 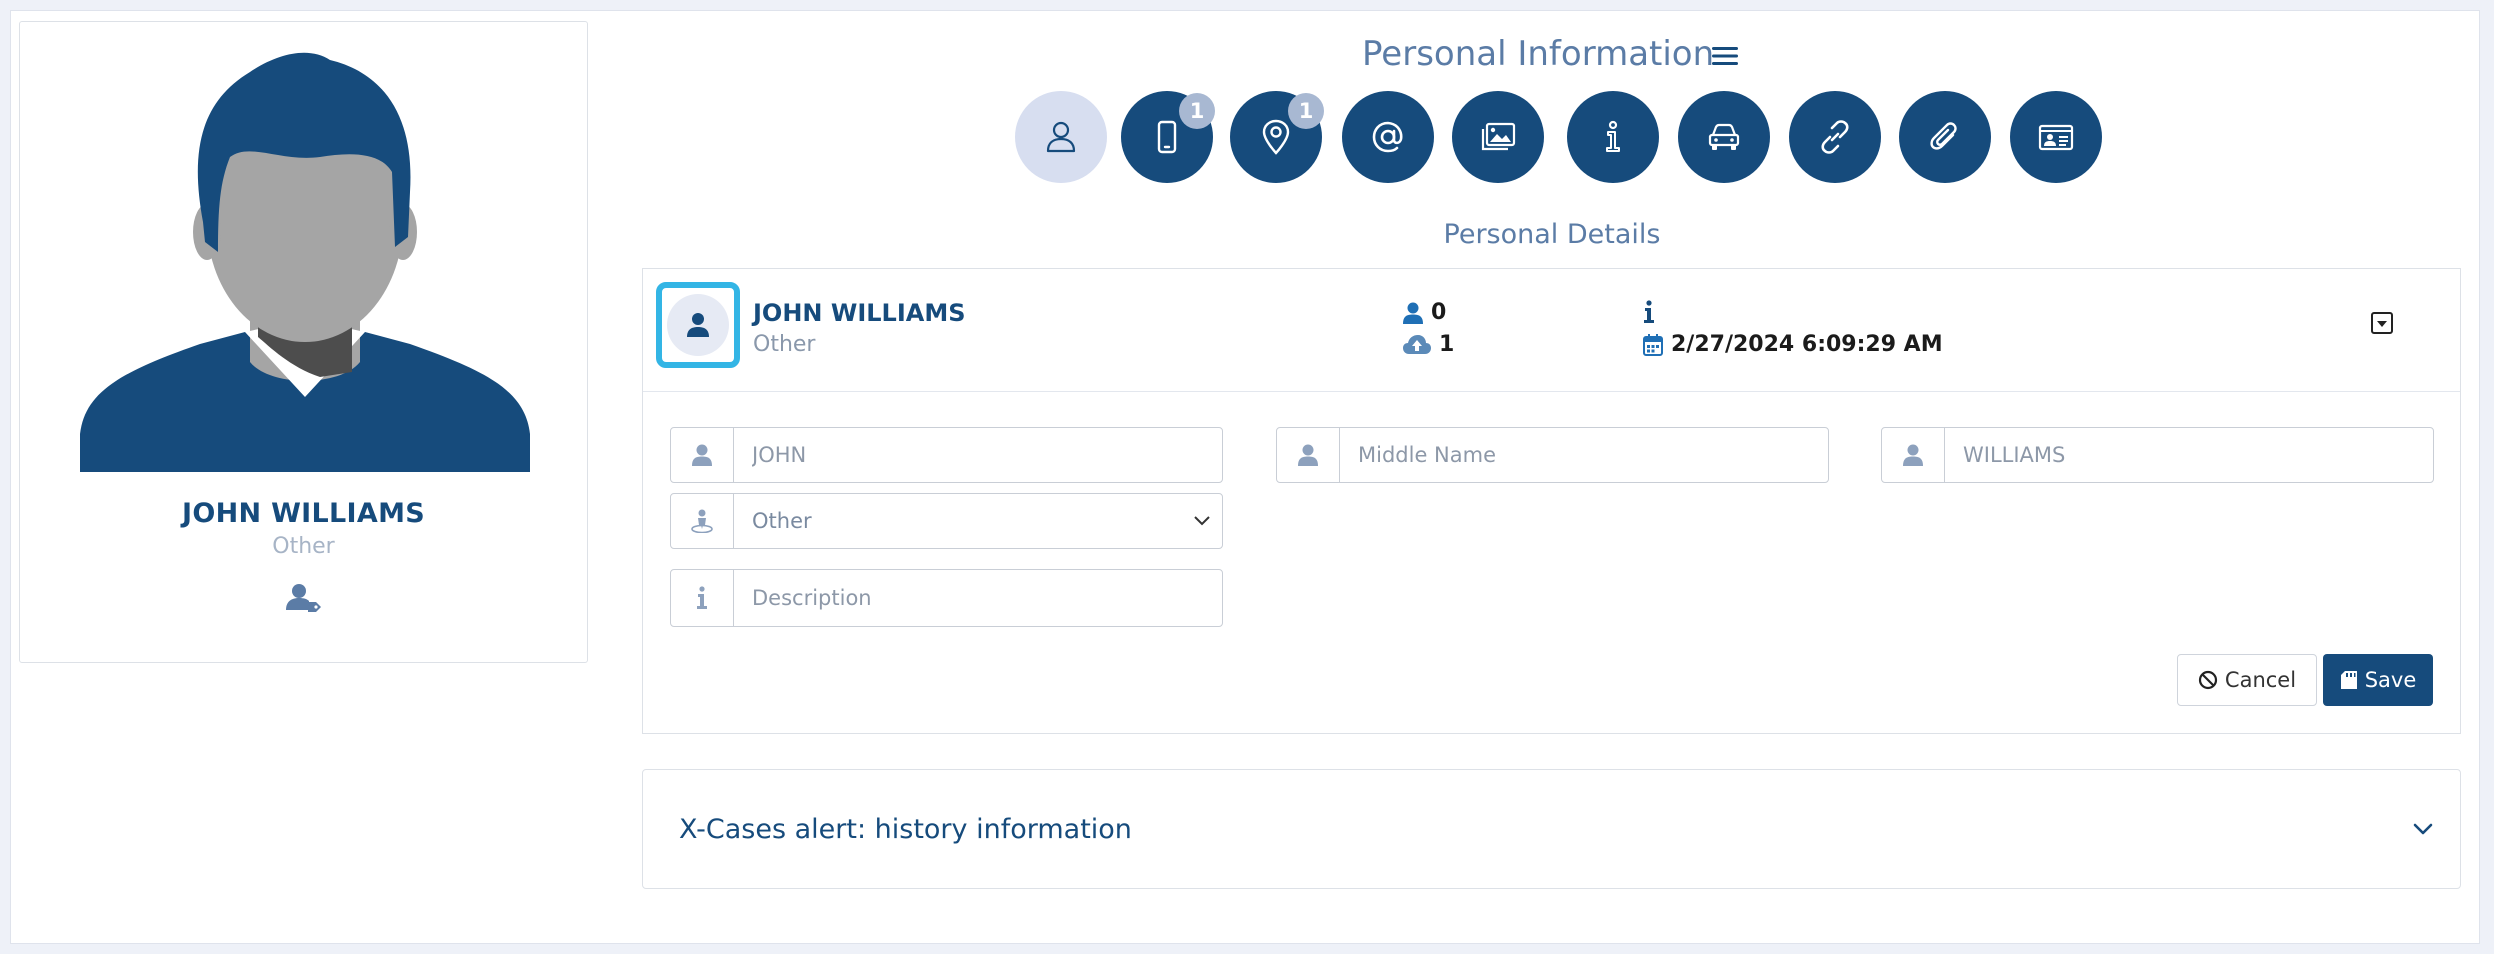 I want to click on last-name-input, so click(x=2189, y=455).